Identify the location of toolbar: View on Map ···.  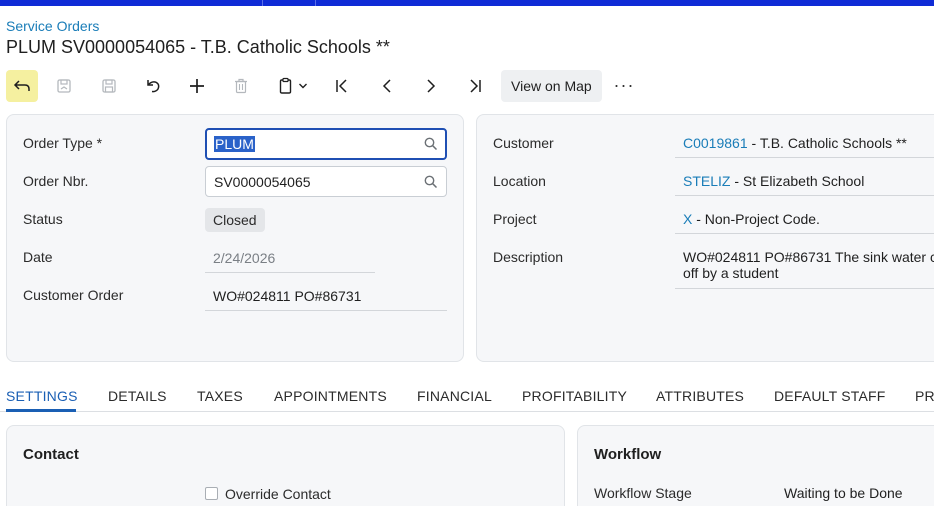
(467, 86).